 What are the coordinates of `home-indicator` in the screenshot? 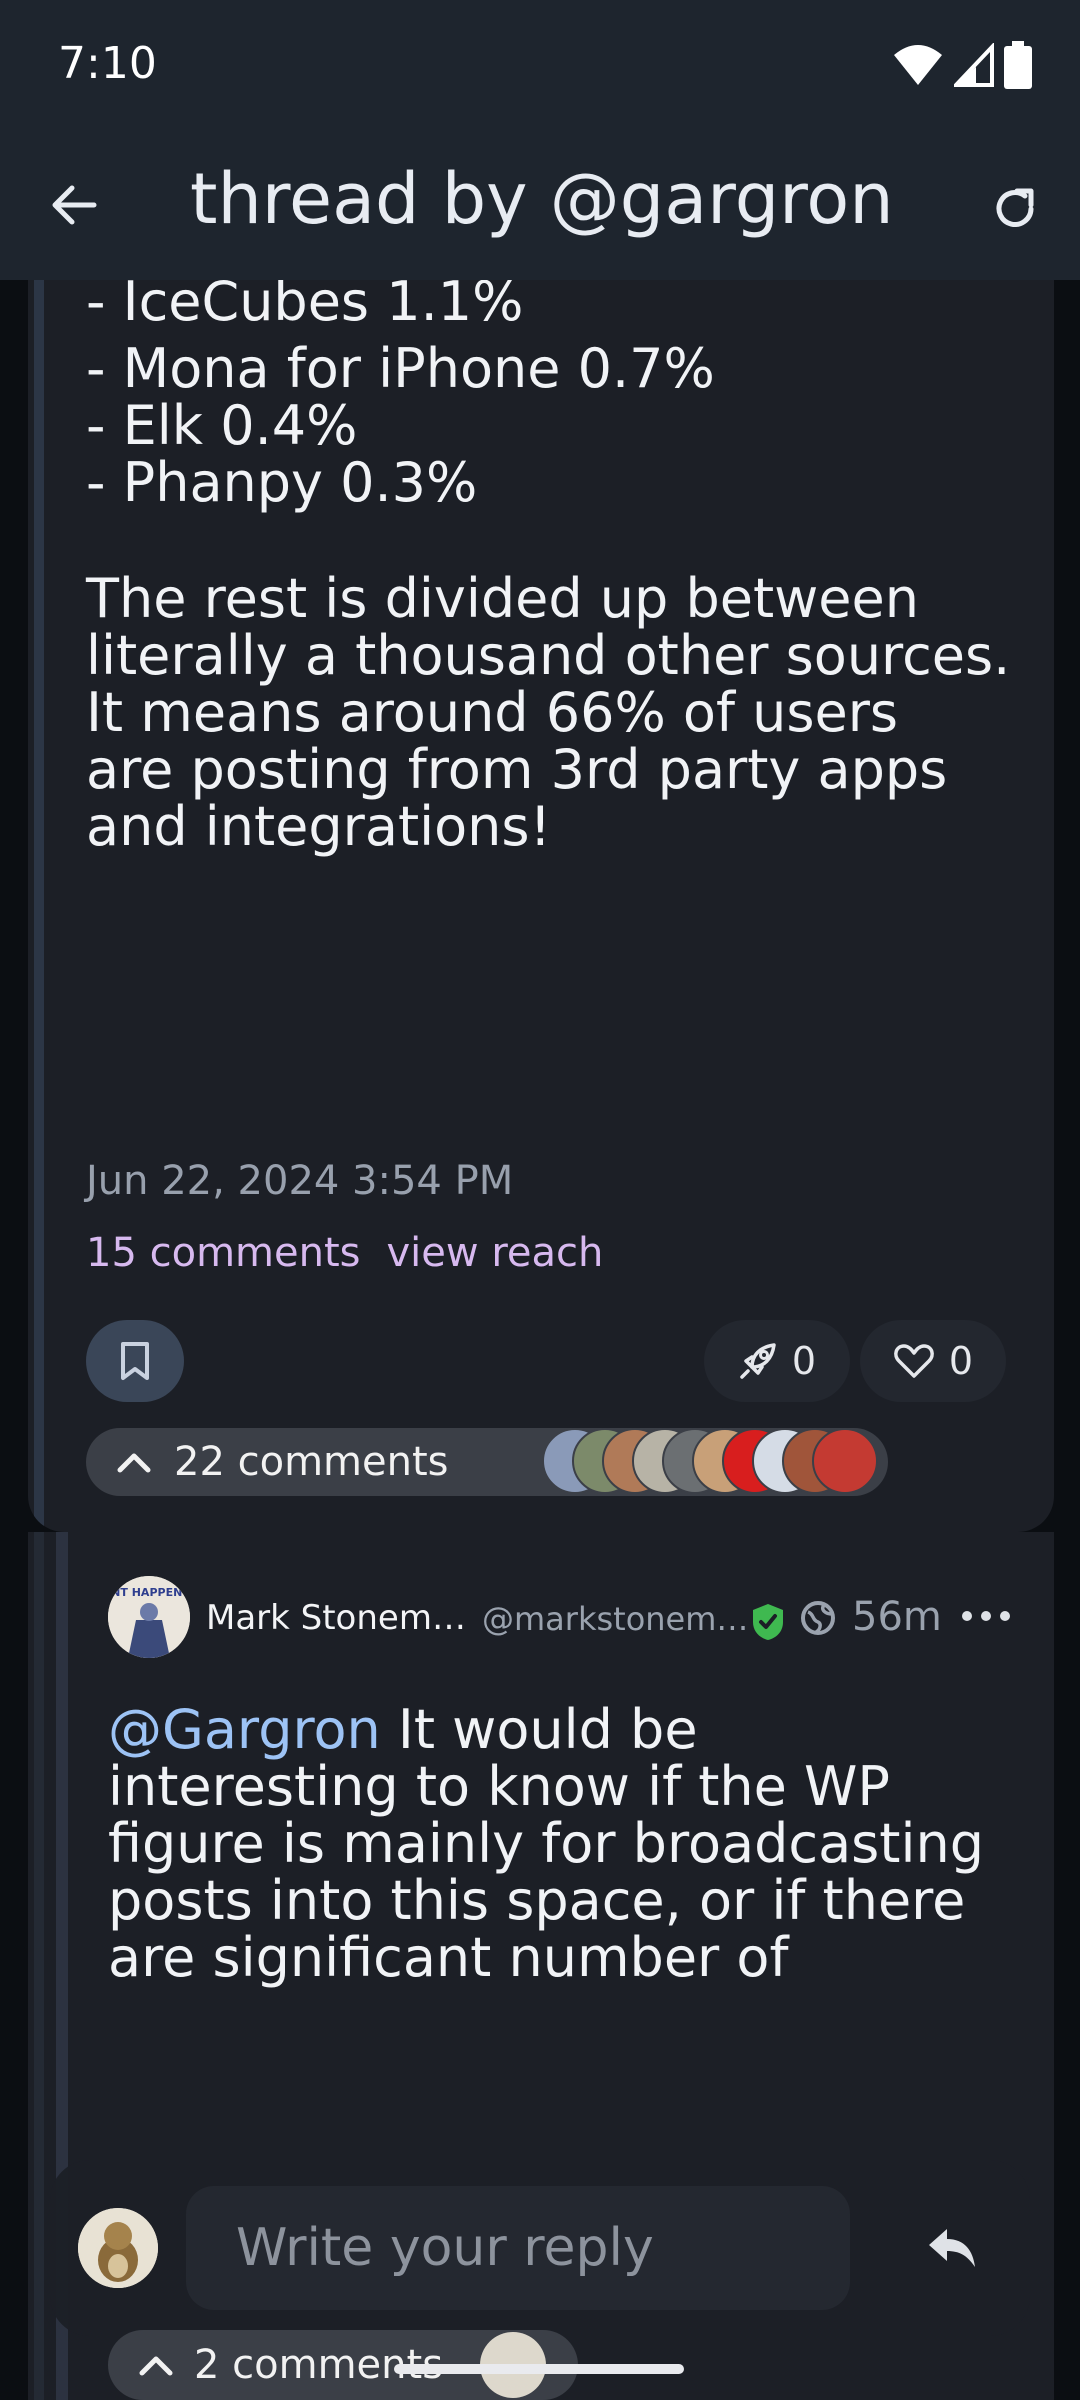 It's located at (539, 2369).